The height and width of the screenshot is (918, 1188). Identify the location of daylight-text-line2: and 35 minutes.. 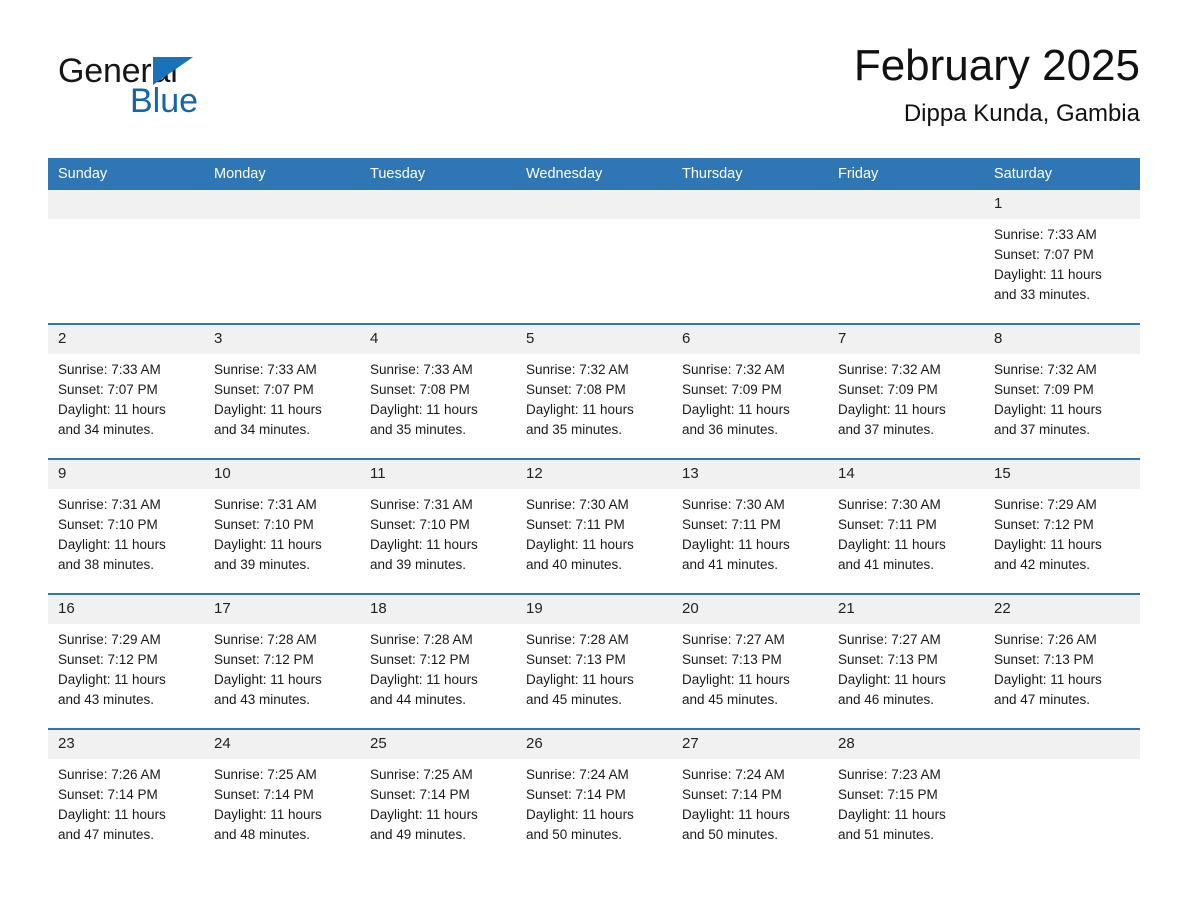
(418, 429).